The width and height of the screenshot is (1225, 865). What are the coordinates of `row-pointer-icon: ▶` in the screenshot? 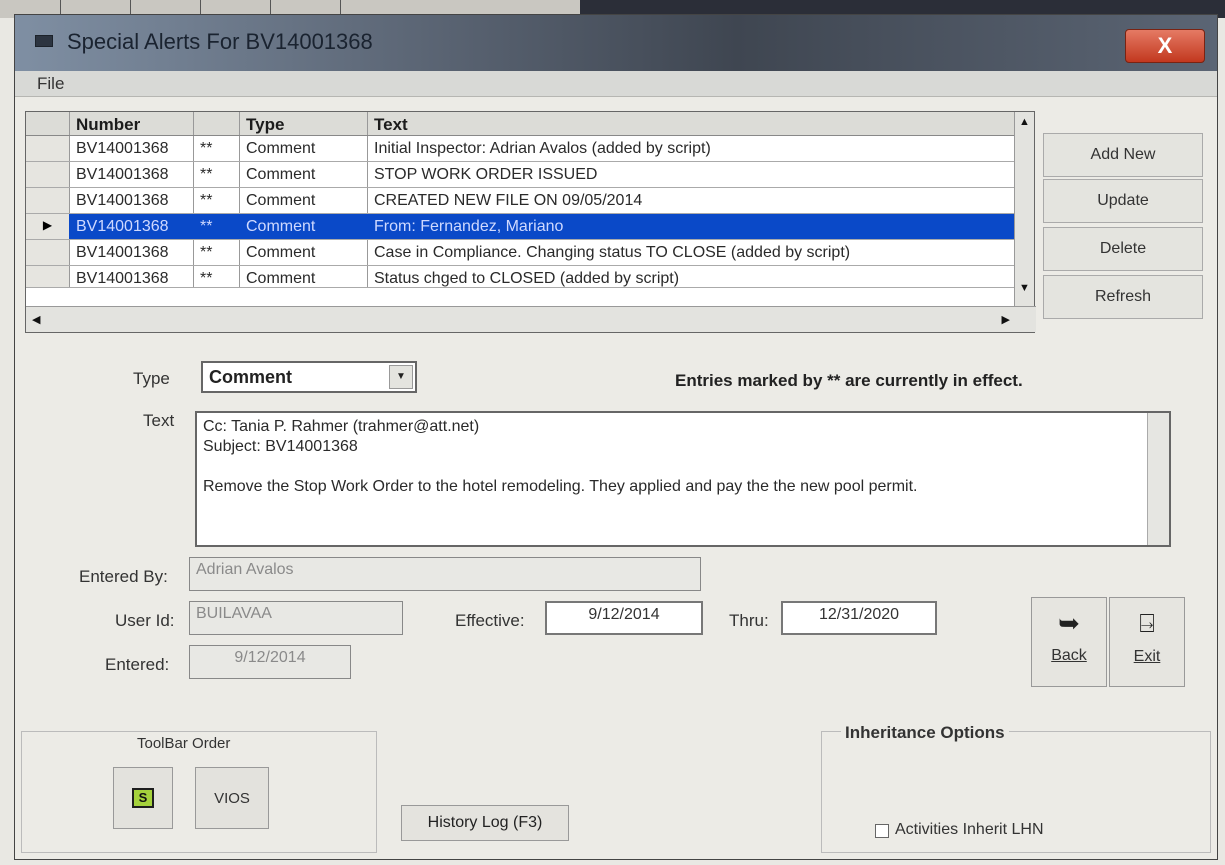 It's located at (48, 226).